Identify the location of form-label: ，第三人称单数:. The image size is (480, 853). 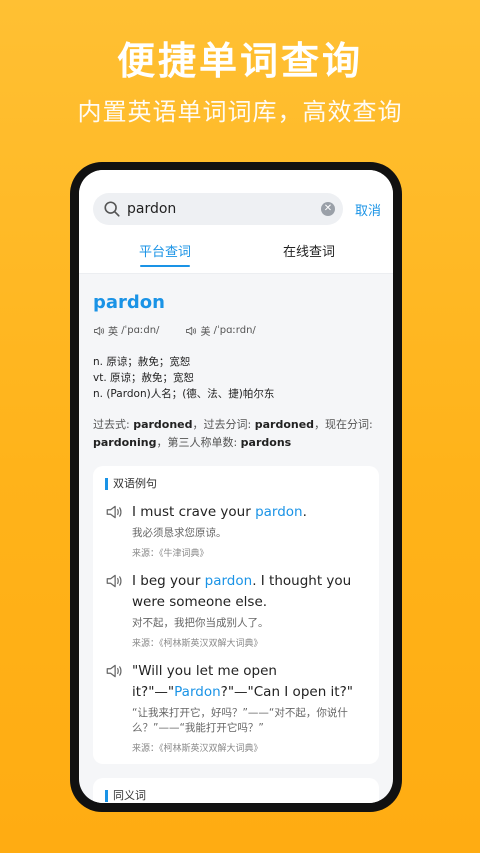
(198, 442).